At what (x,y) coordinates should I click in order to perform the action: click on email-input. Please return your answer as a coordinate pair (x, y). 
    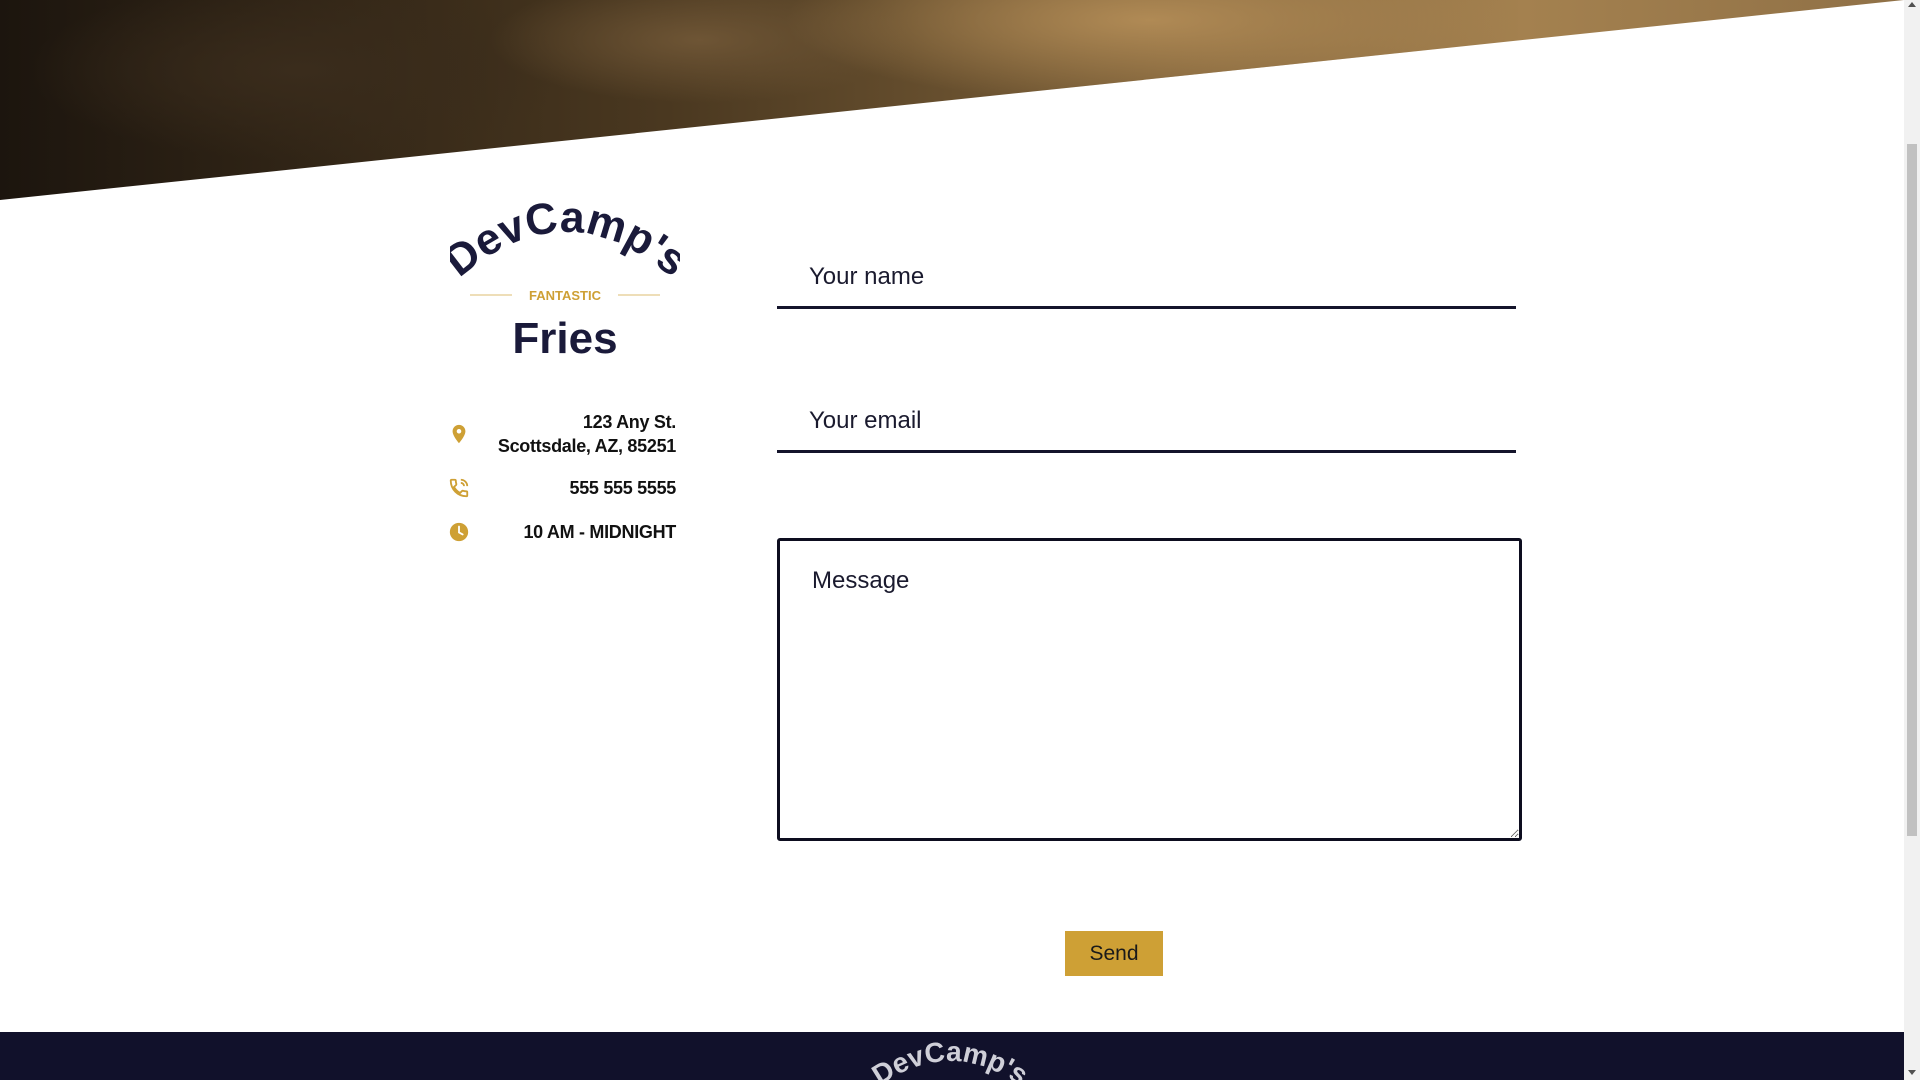
    Looking at the image, I should click on (1146, 422).